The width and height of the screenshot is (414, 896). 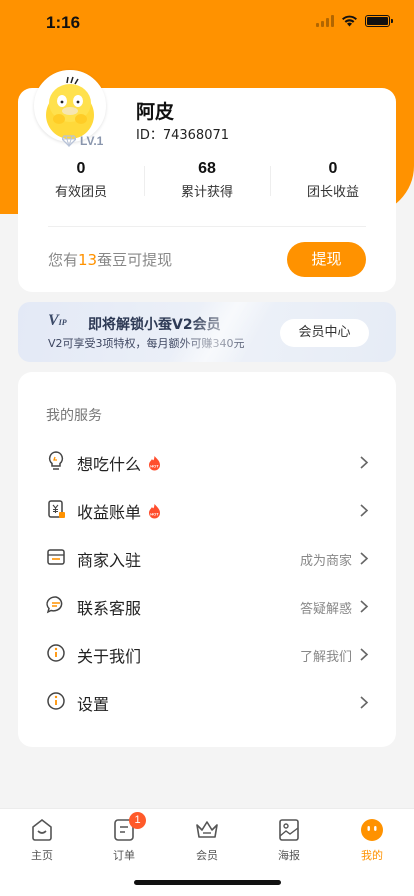 What do you see at coordinates (379, 21) in the screenshot?
I see `battery-icon` at bounding box center [379, 21].